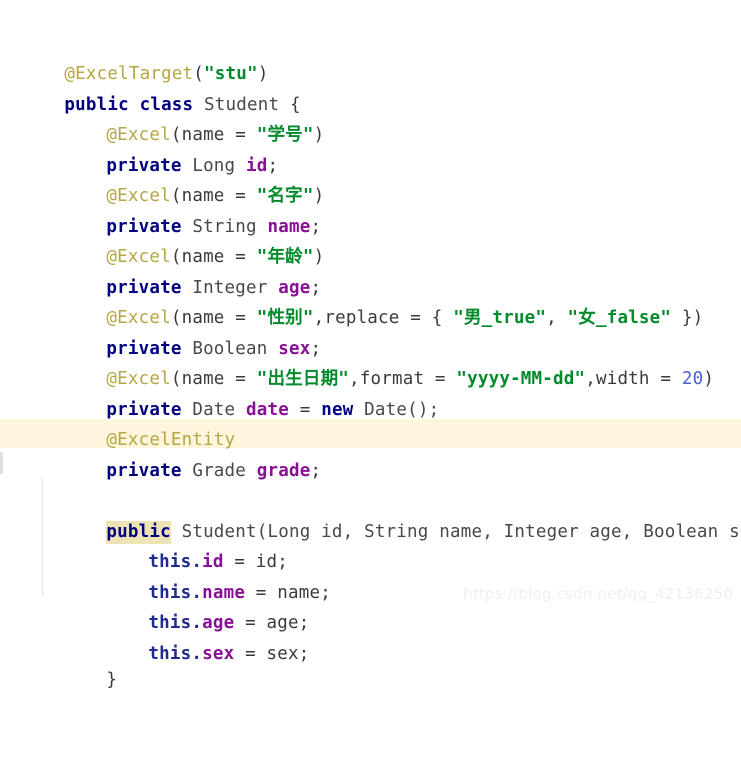 The image size is (741, 757). What do you see at coordinates (370, 407) in the screenshot?
I see `code-line: @ExcelEntity` at bounding box center [370, 407].